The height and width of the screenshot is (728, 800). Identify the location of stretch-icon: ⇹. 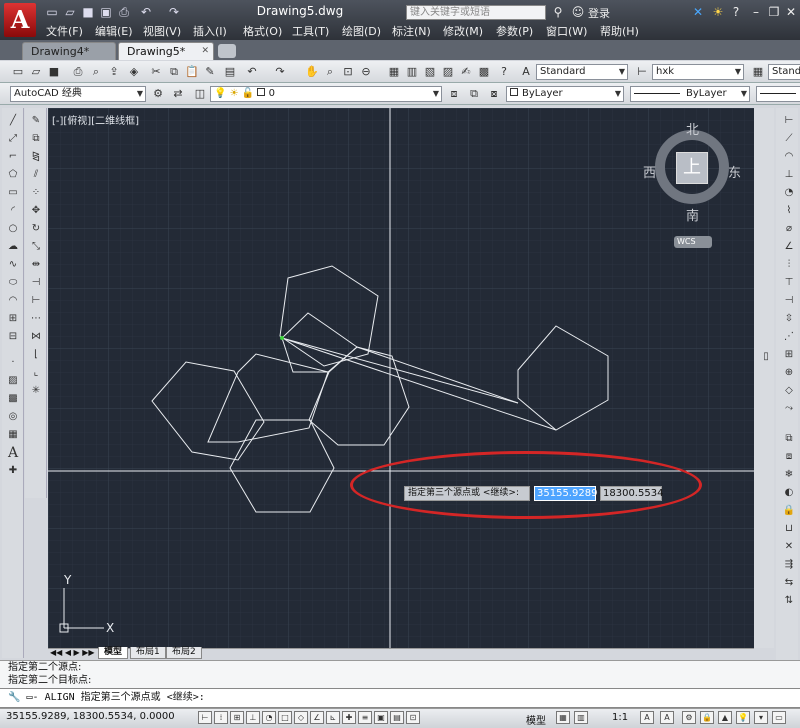
(36, 265).